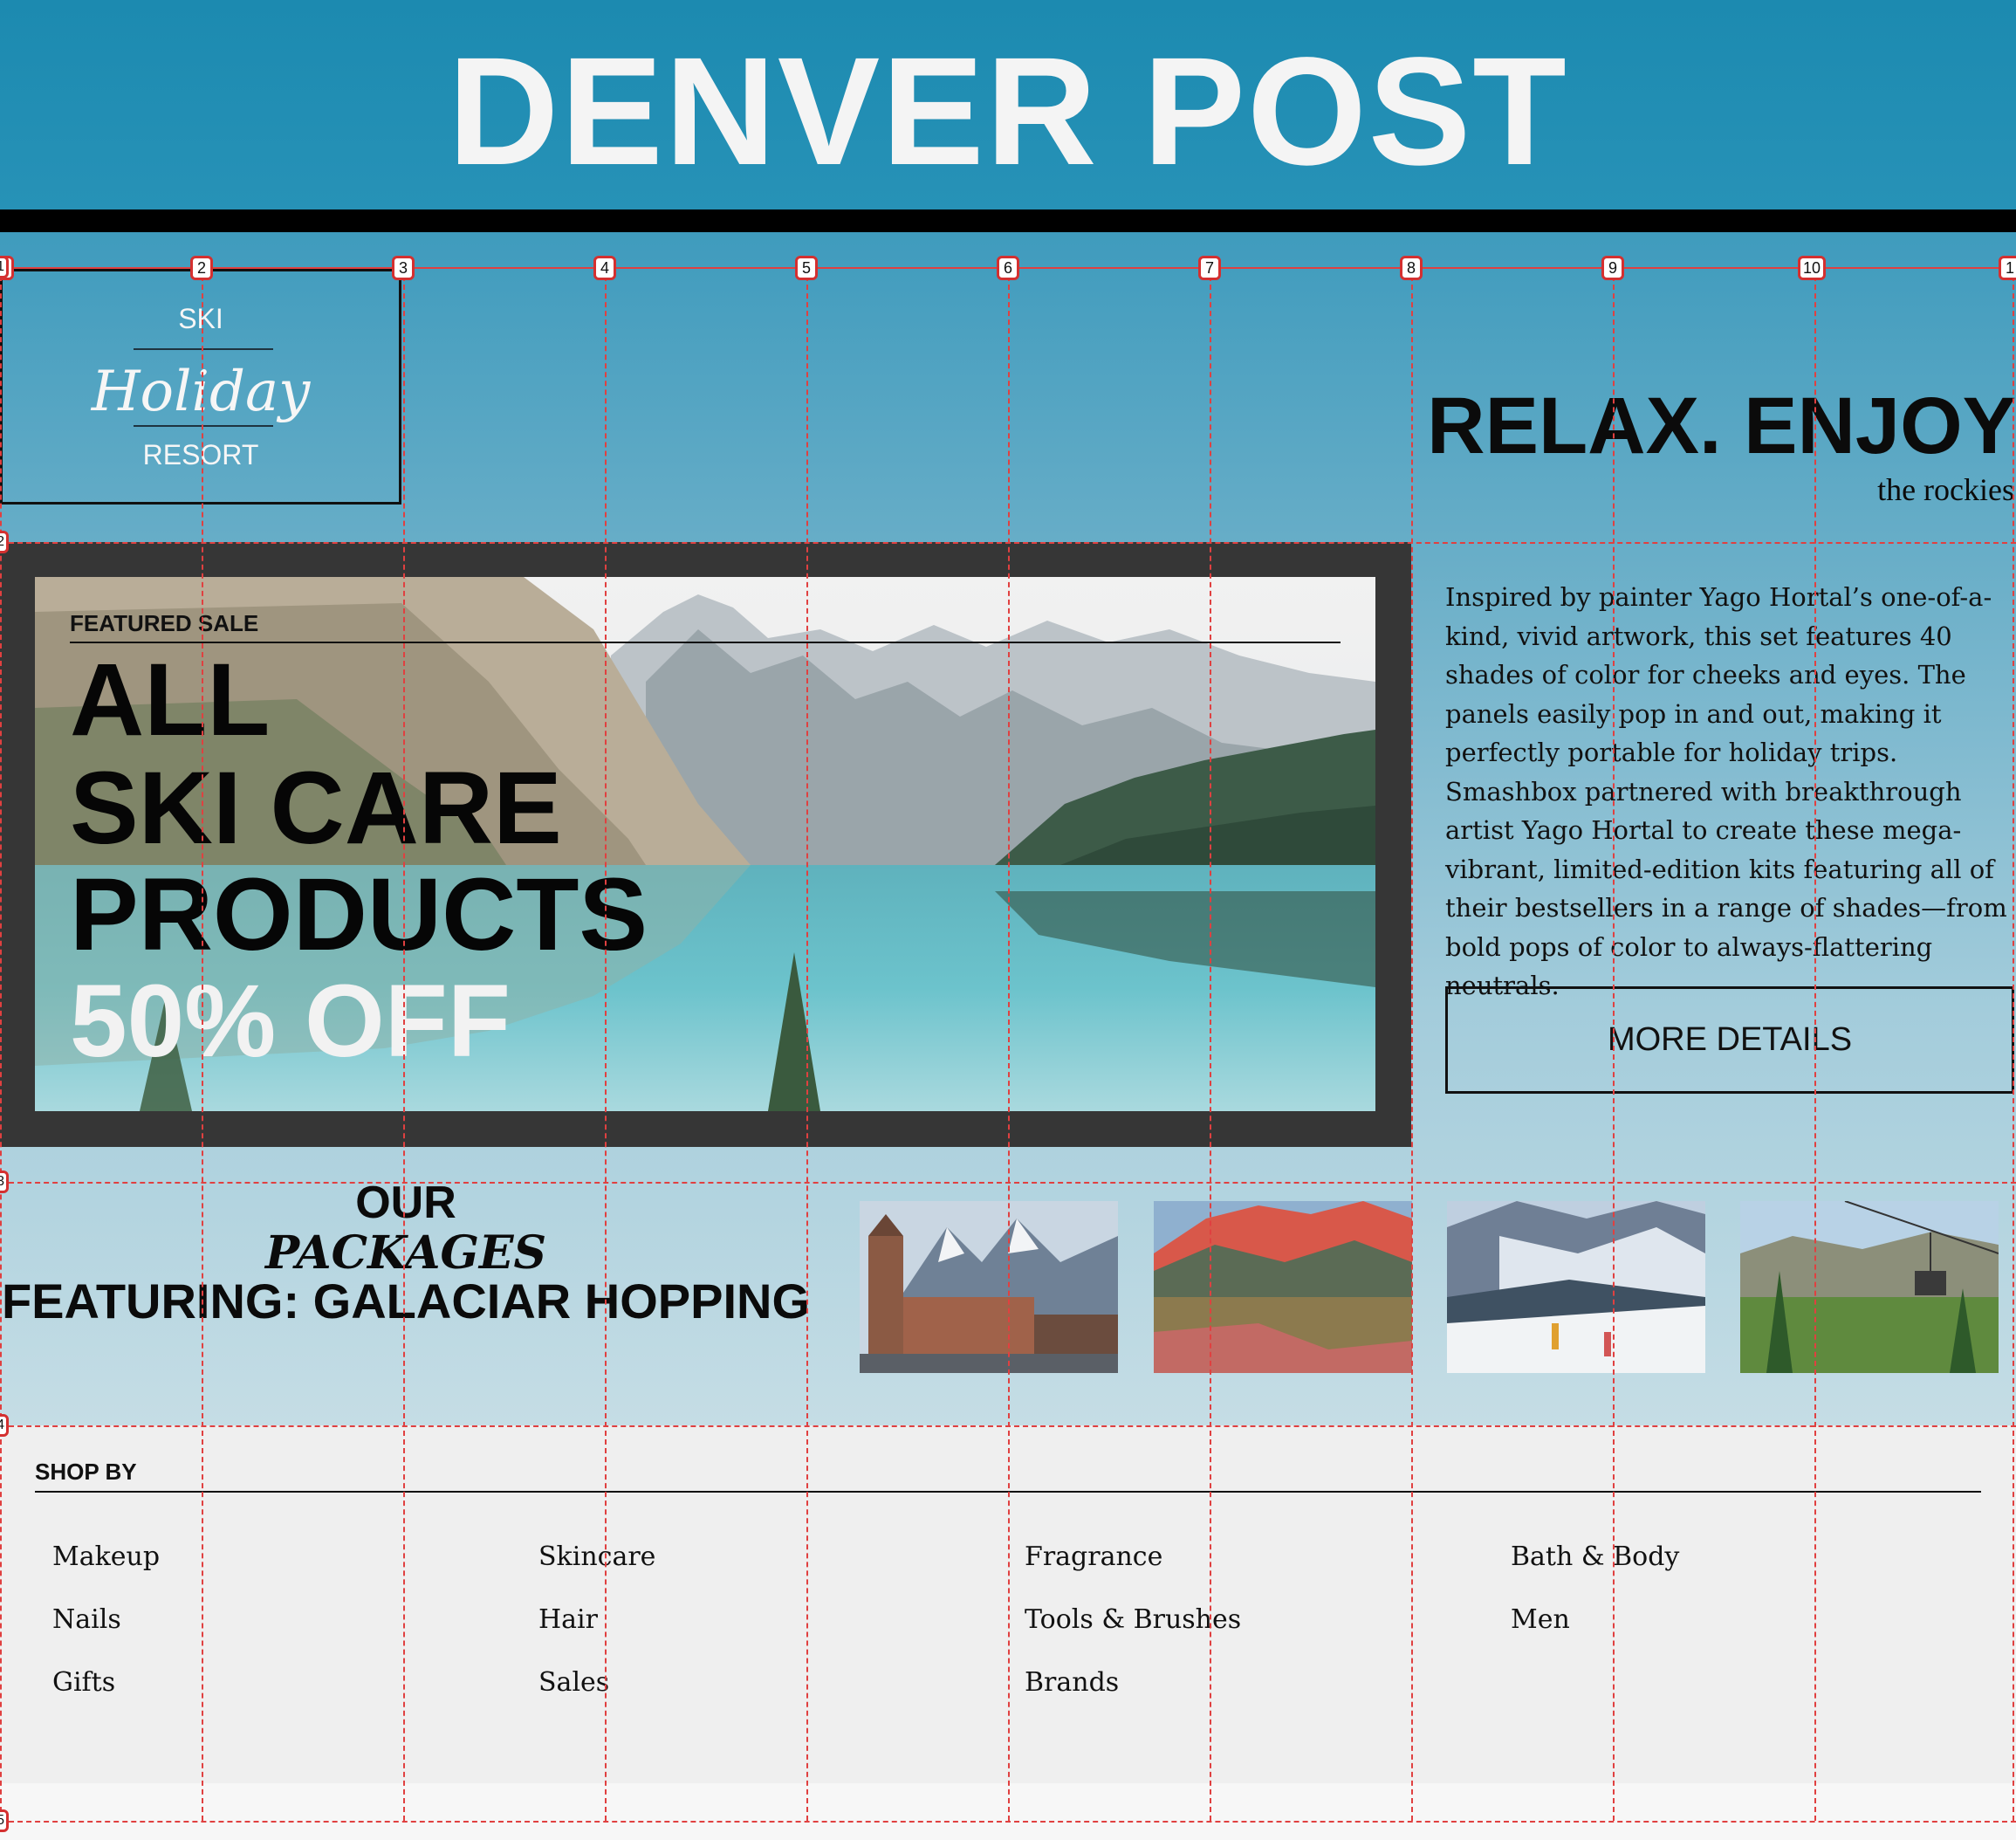  I want to click on shop-link-bath-body: Bath & Body, so click(1595, 1556).